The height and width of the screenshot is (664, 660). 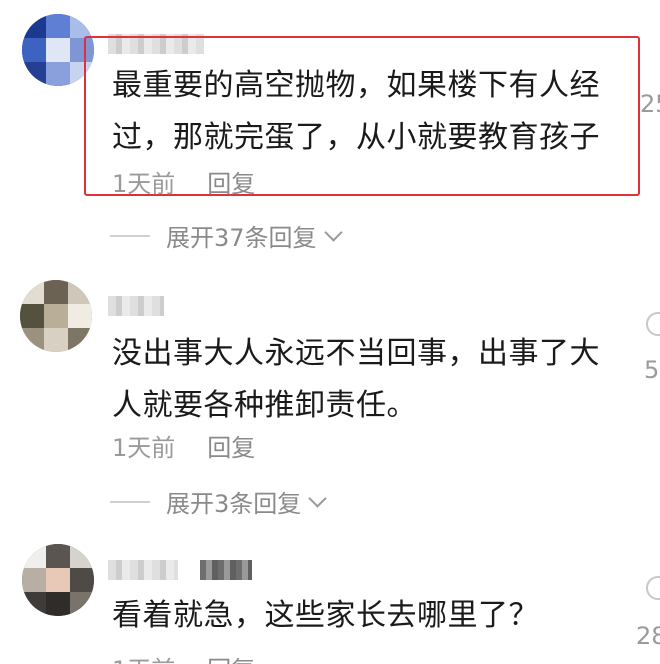 What do you see at coordinates (650, 104) in the screenshot?
I see `like-count: 25` at bounding box center [650, 104].